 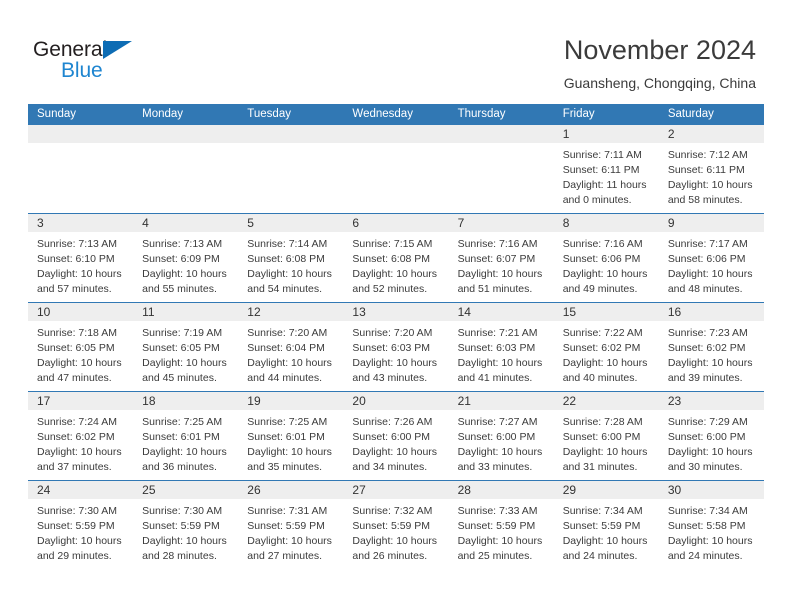 I want to click on daylight-text-line2: and 26 minutes., so click(x=390, y=556).